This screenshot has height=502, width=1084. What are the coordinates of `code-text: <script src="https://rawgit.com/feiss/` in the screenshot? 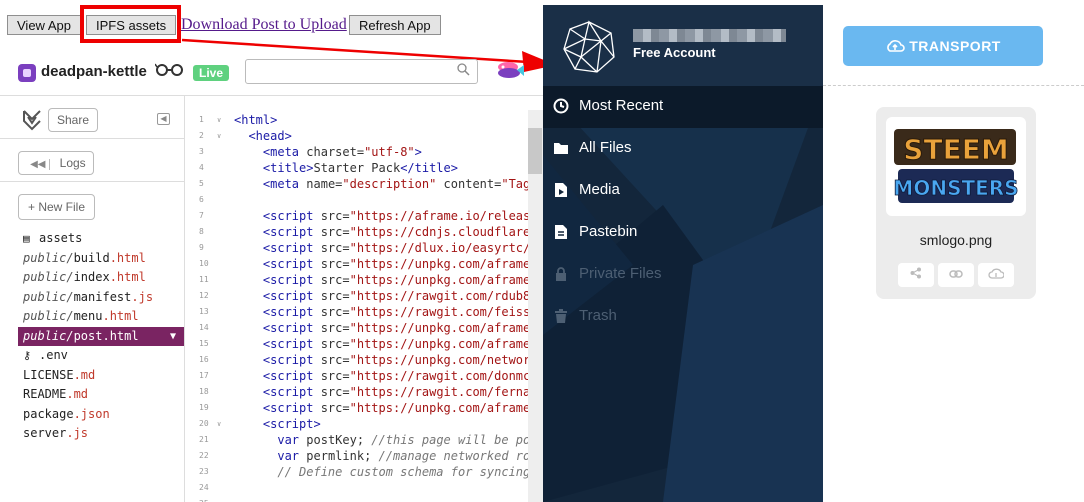 It's located at (386, 312).